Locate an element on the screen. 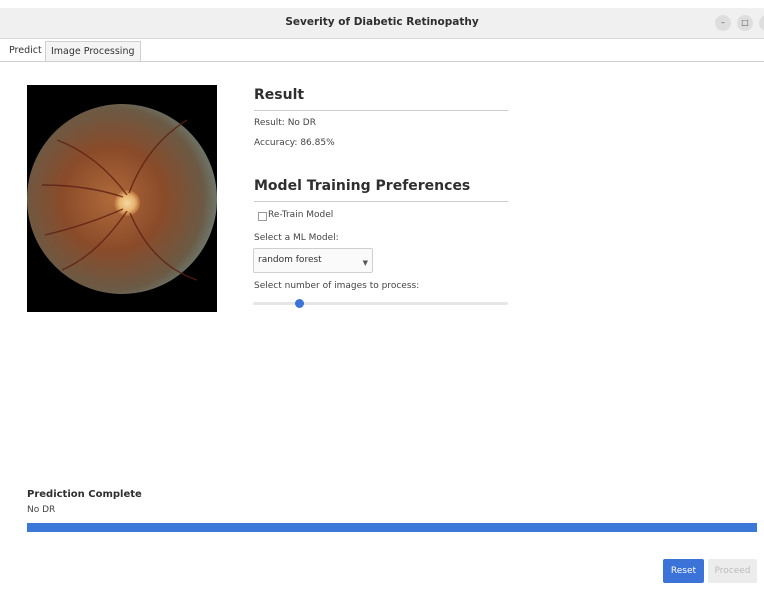 This screenshot has width=764, height=590. maximize-icon: □ is located at coordinates (745, 23).